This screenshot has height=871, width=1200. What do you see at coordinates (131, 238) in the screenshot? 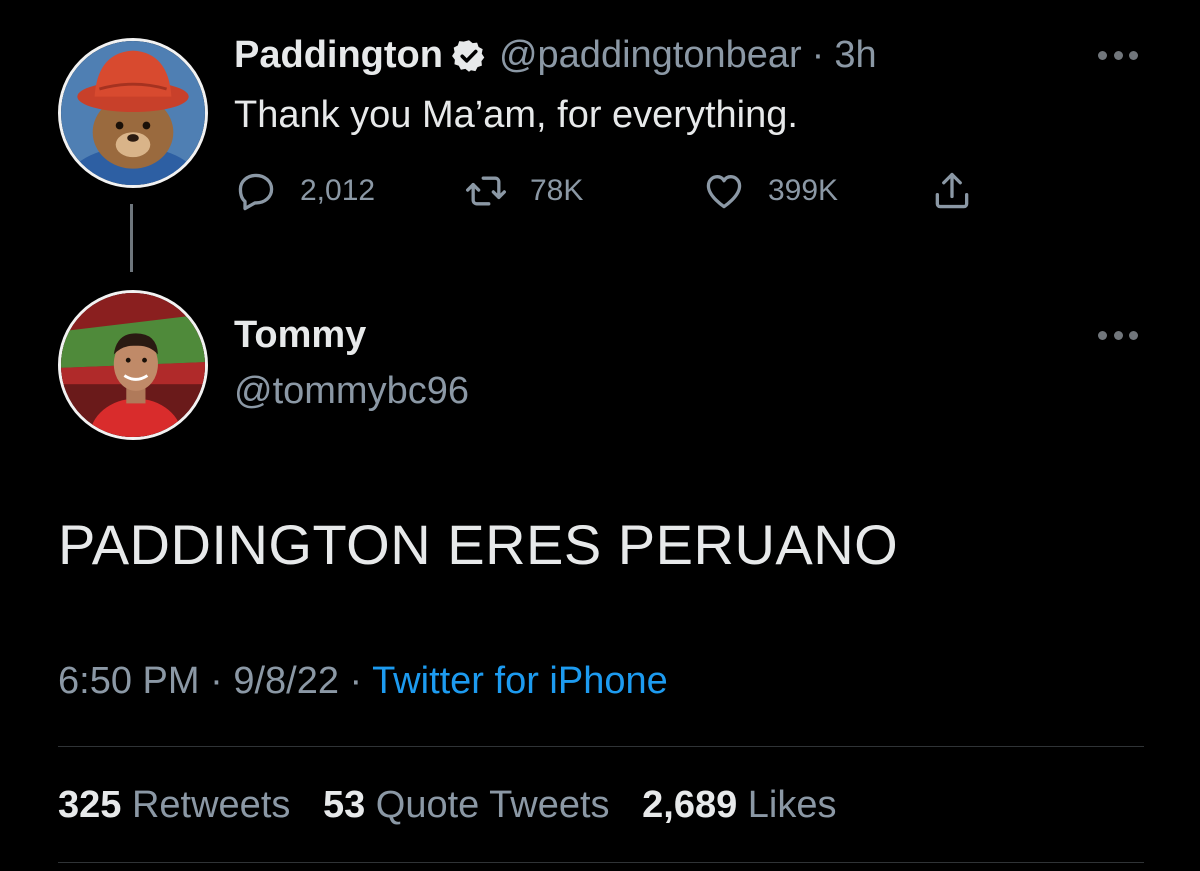
I see `thread-connector-line` at bounding box center [131, 238].